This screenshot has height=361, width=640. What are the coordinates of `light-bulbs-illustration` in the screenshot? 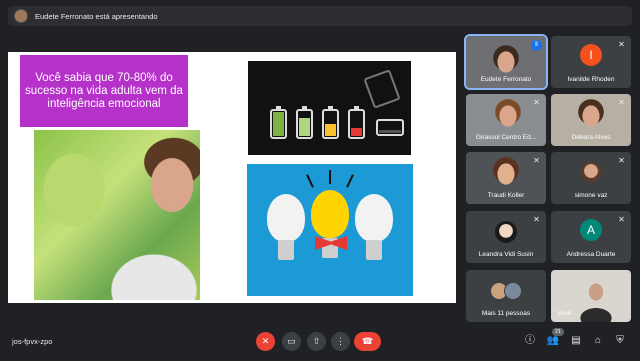 It's located at (330, 230).